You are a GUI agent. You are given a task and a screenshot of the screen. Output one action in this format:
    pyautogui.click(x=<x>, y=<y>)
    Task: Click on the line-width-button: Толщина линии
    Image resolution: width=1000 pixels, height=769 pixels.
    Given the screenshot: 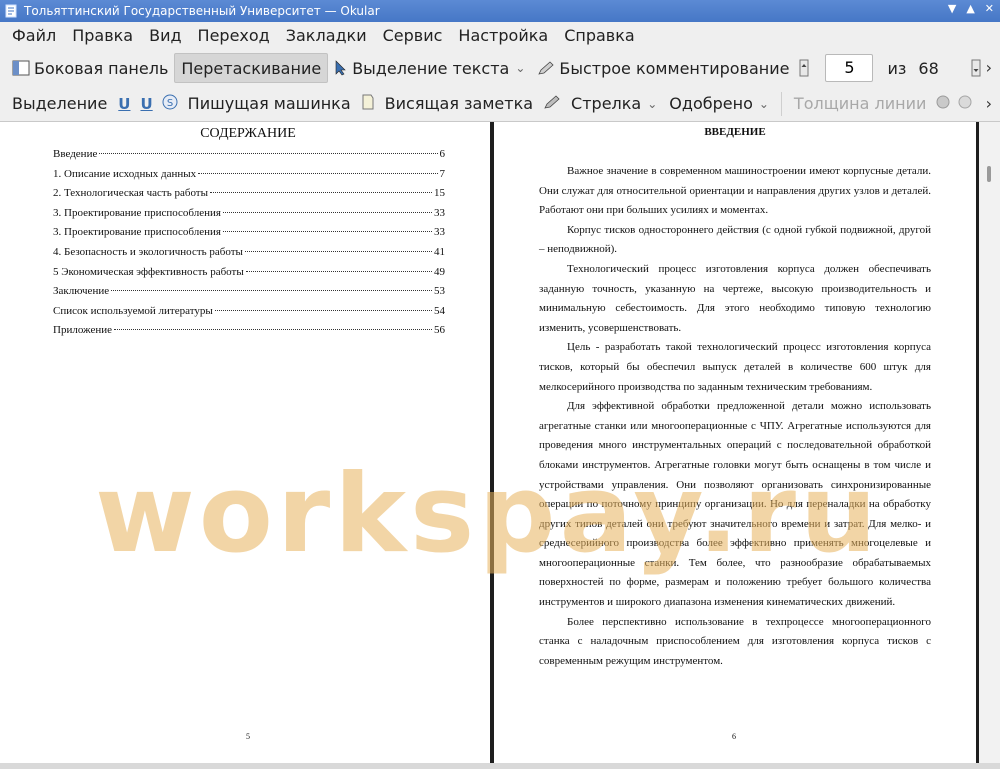 What is the action you would take?
    pyautogui.click(x=860, y=104)
    